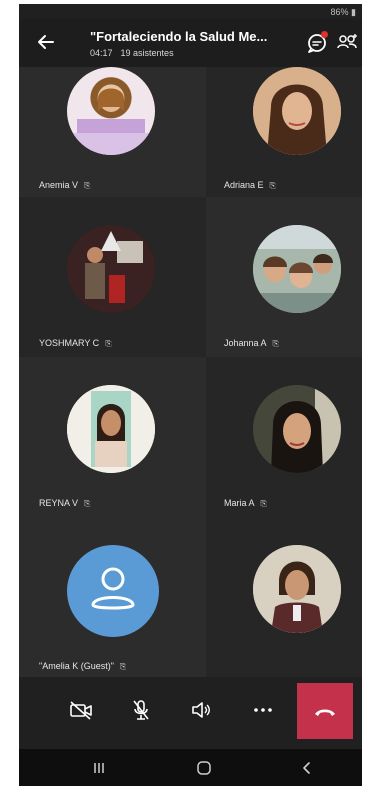 The width and height of the screenshot is (373, 786). I want to click on android-nav-bar, so click(190, 767).